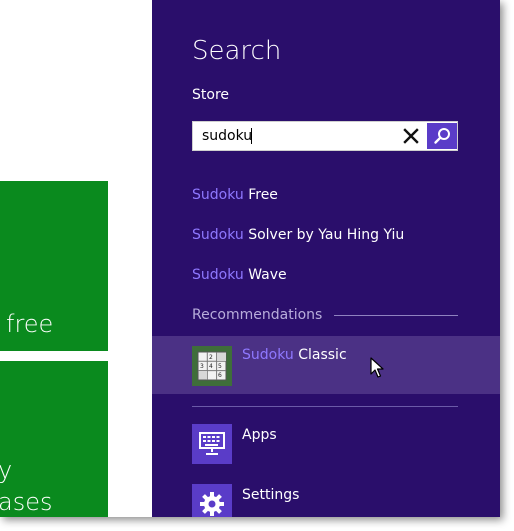 This screenshot has width=514, height=531. Describe the element at coordinates (377, 367) in the screenshot. I see `mouse-pointer-icon` at that location.